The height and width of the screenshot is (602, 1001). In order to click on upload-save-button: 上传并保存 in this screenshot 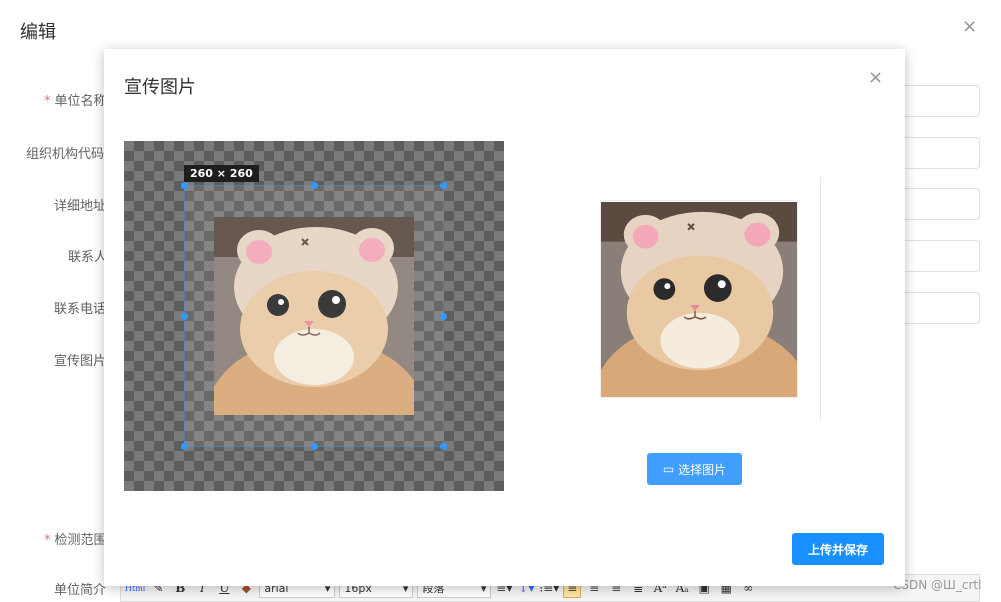, I will do `click(838, 549)`.